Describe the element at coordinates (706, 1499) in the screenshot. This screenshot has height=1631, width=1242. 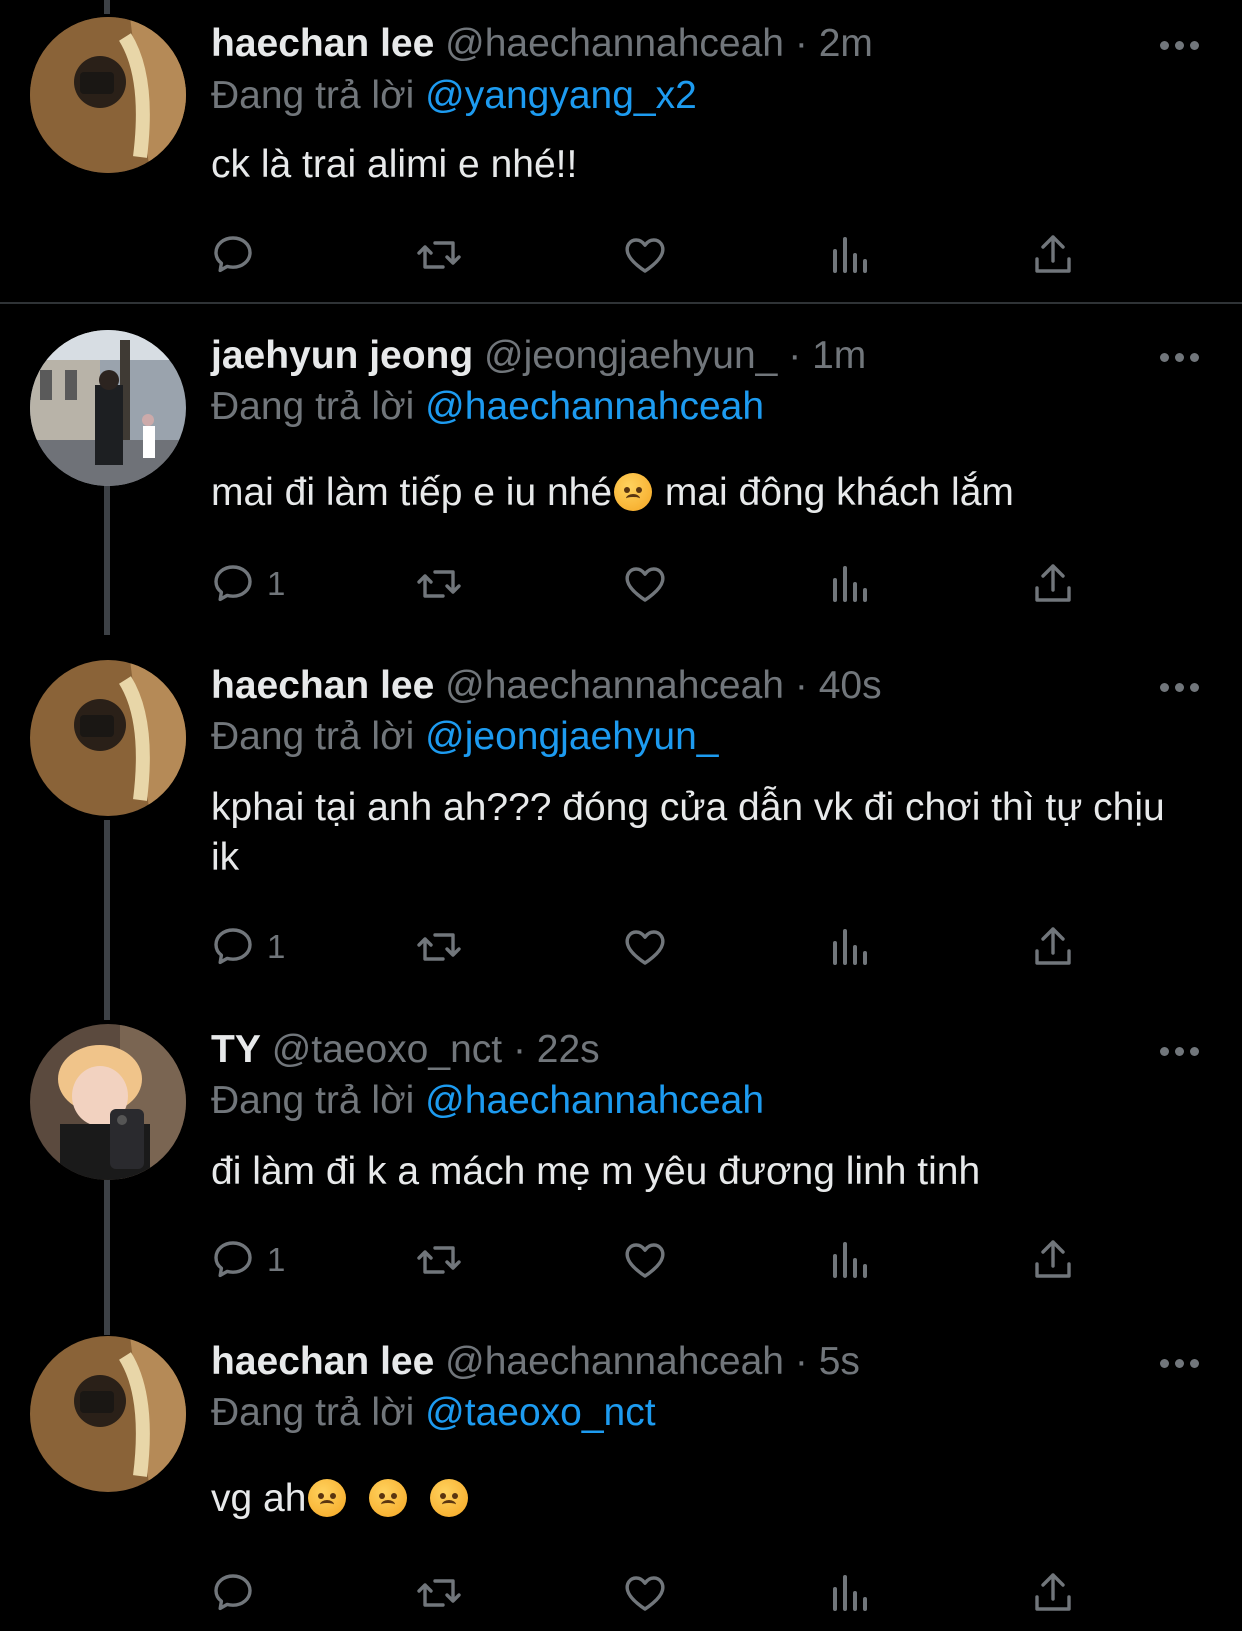
I see `tweet-text: vg ah` at that location.